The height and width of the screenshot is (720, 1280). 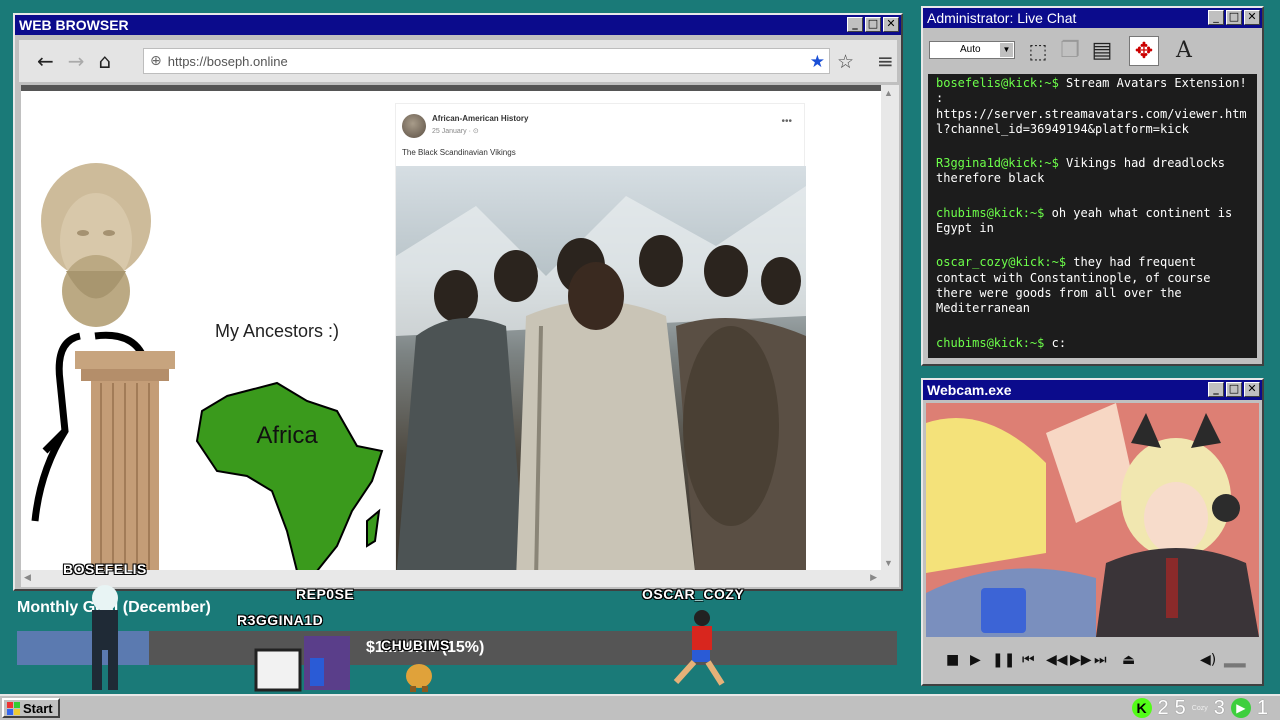 I want to click on tray-number: 5, so click(x=1180, y=707).